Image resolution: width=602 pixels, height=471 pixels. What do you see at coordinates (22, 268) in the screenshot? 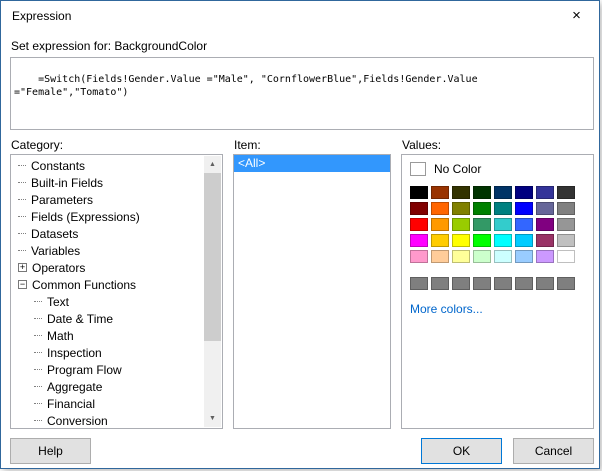
I see `expand-icon: +` at bounding box center [22, 268].